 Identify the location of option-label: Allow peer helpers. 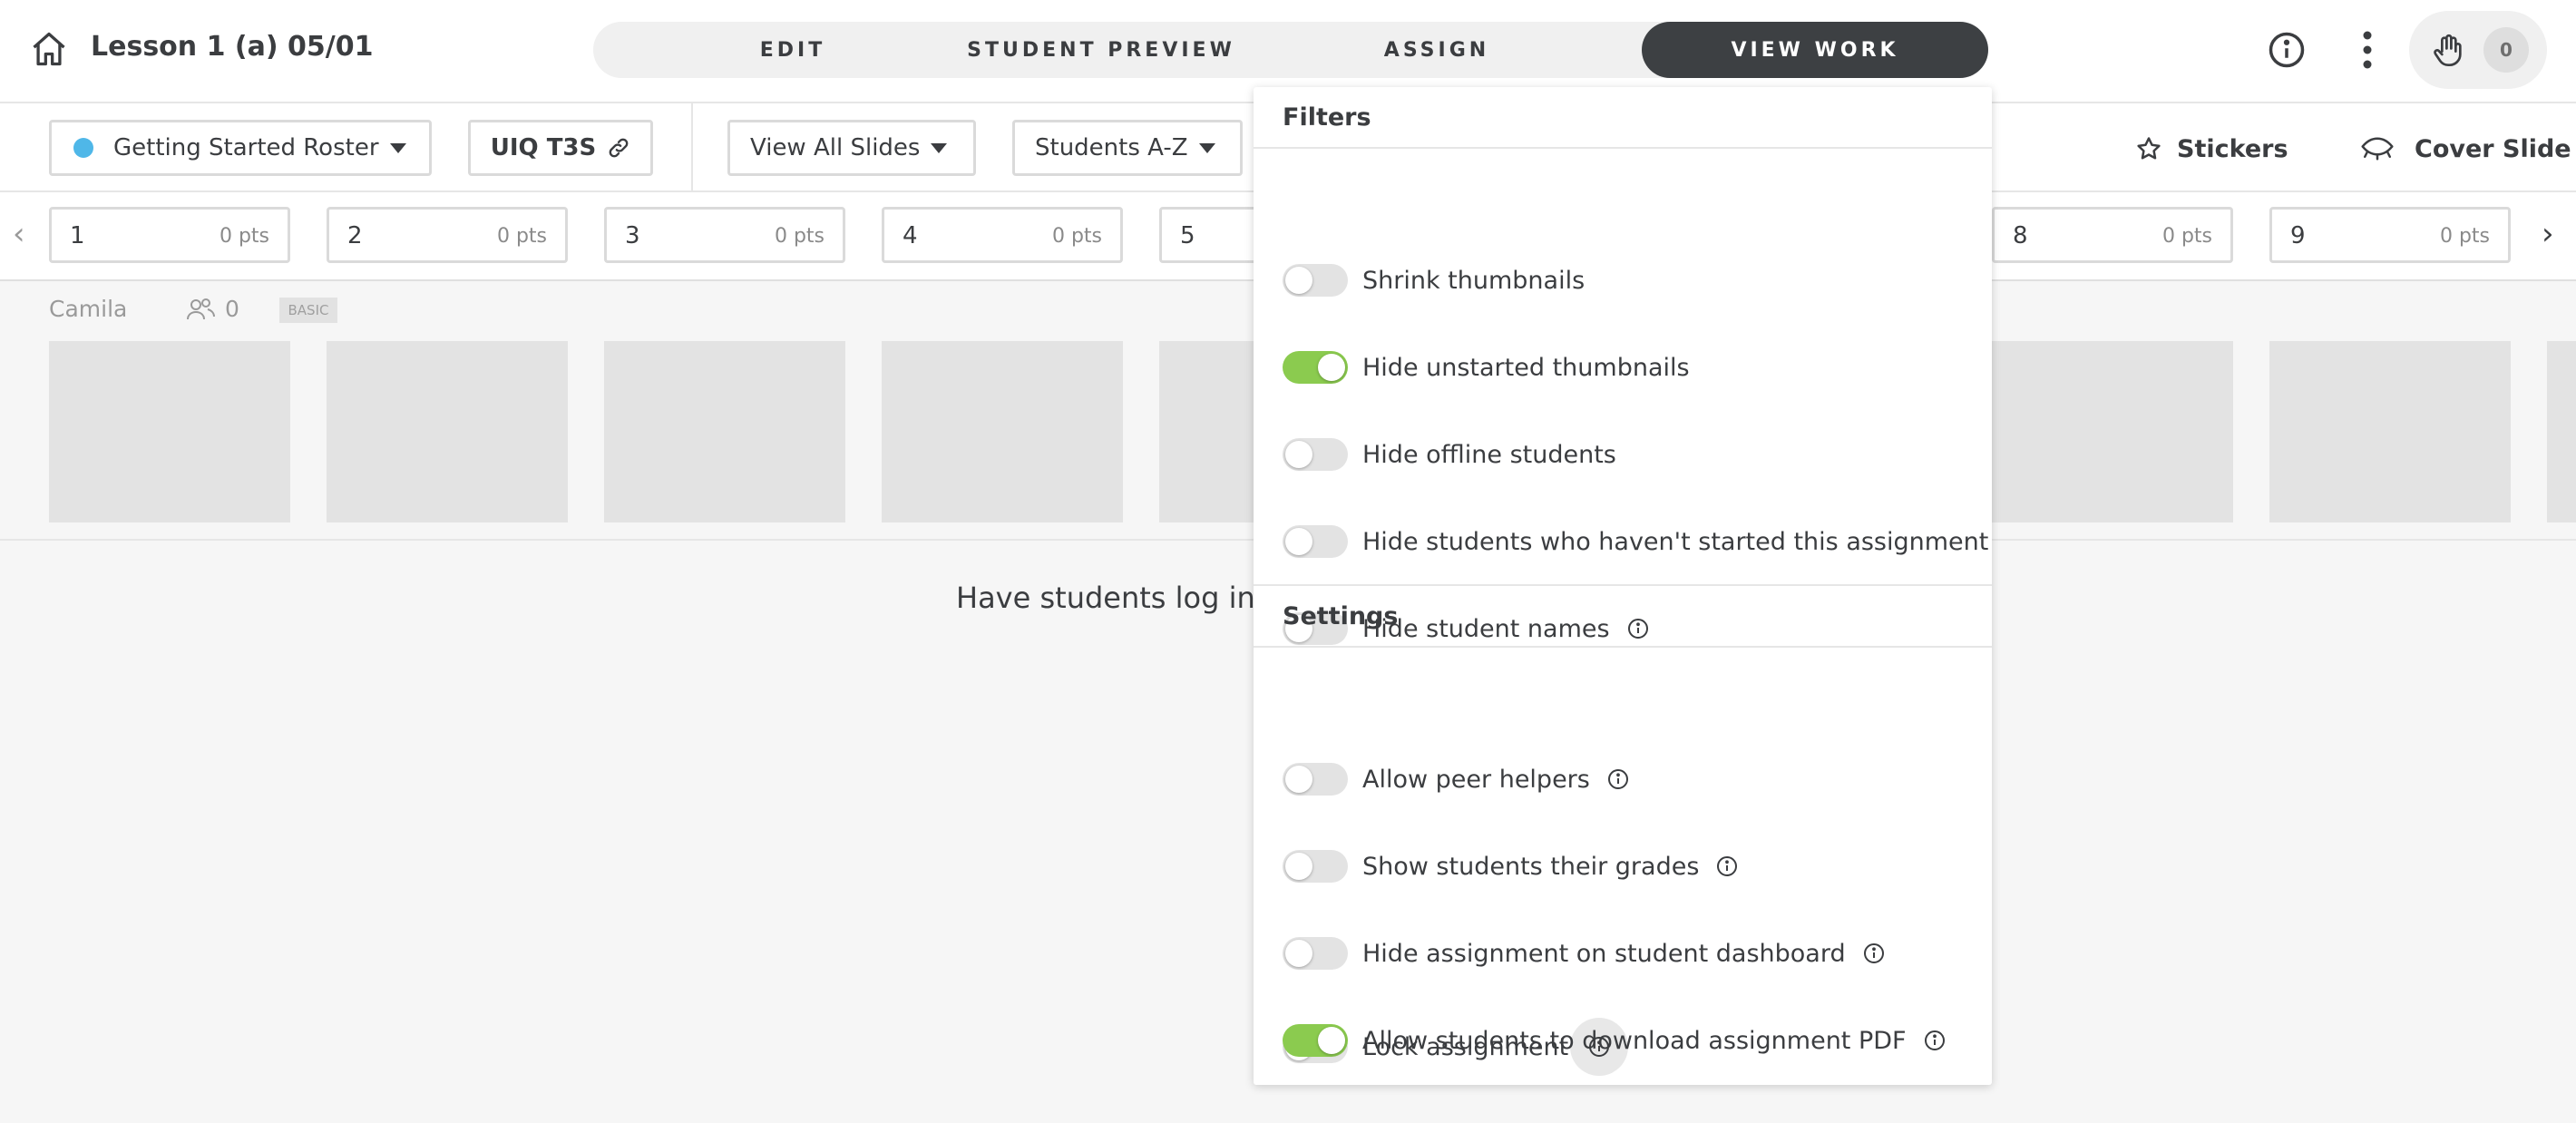
(1476, 779).